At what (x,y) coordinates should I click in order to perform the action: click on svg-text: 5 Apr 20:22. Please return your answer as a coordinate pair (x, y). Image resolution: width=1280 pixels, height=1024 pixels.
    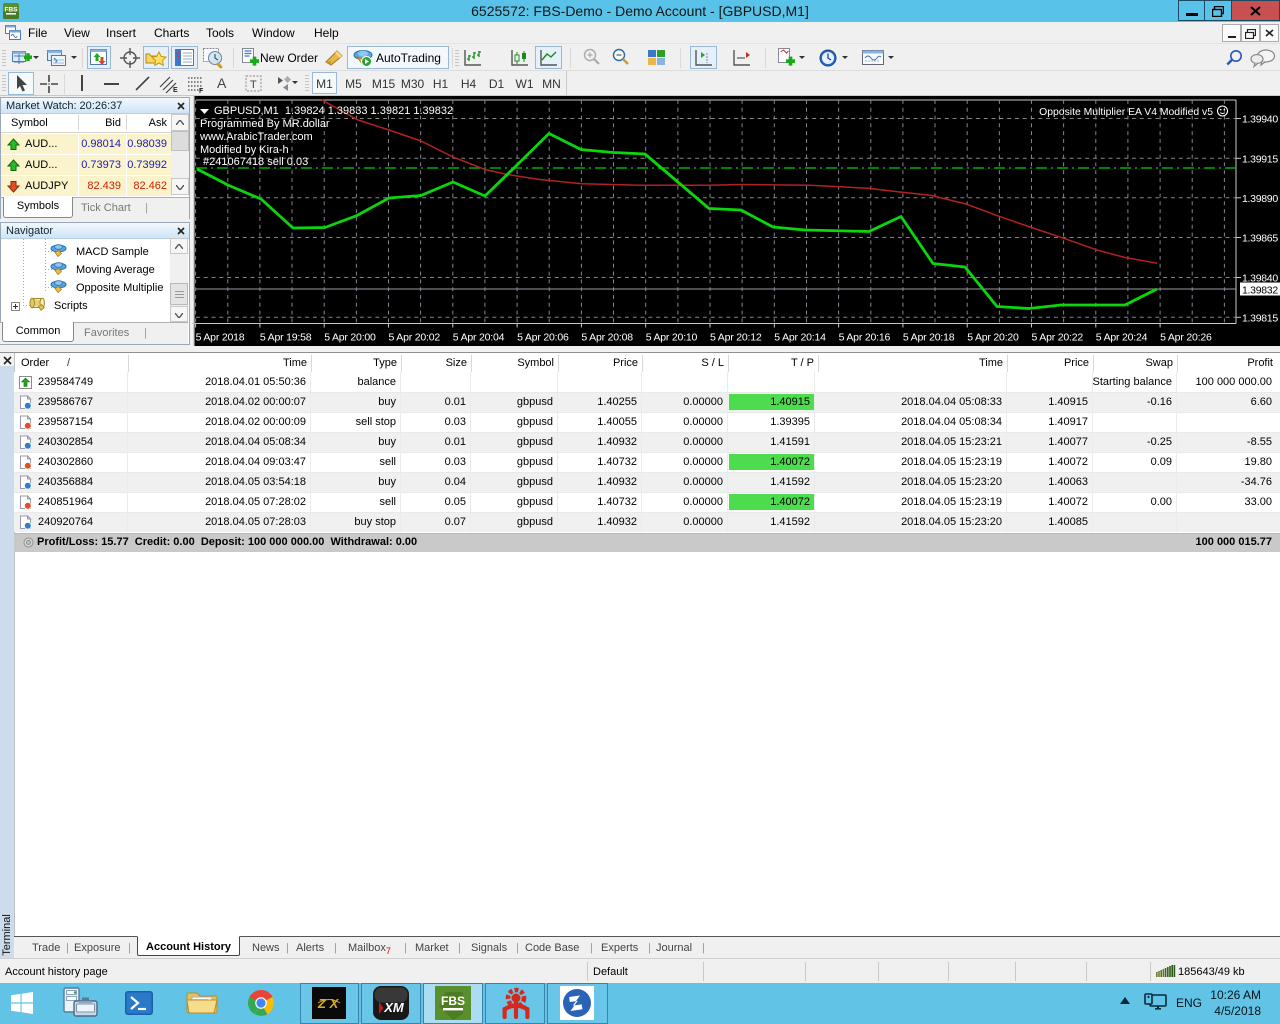
    Looking at the image, I should click on (1058, 338).